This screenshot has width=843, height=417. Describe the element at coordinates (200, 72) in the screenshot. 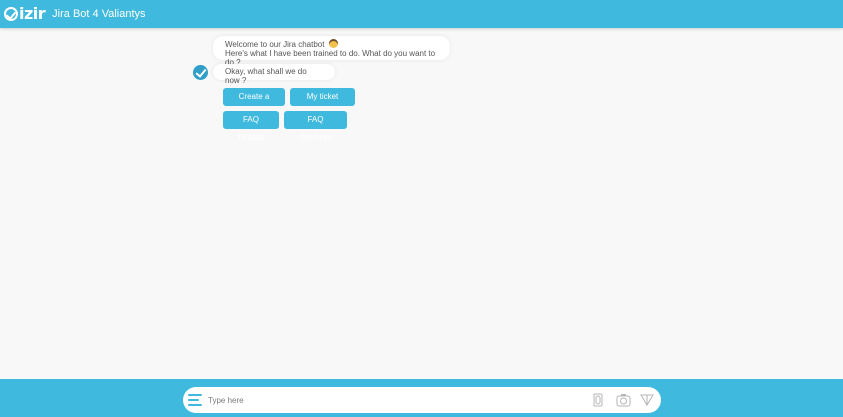

I see `bot-avatar-check-icon` at that location.